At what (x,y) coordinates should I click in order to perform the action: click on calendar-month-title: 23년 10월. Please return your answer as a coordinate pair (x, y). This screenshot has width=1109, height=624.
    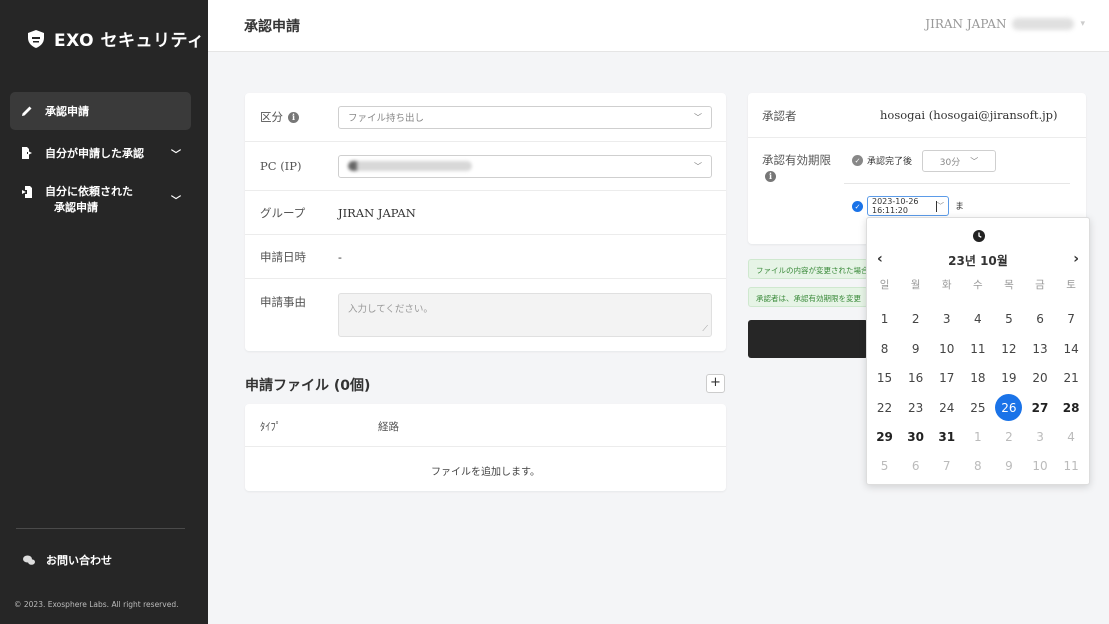
    Looking at the image, I should click on (978, 261).